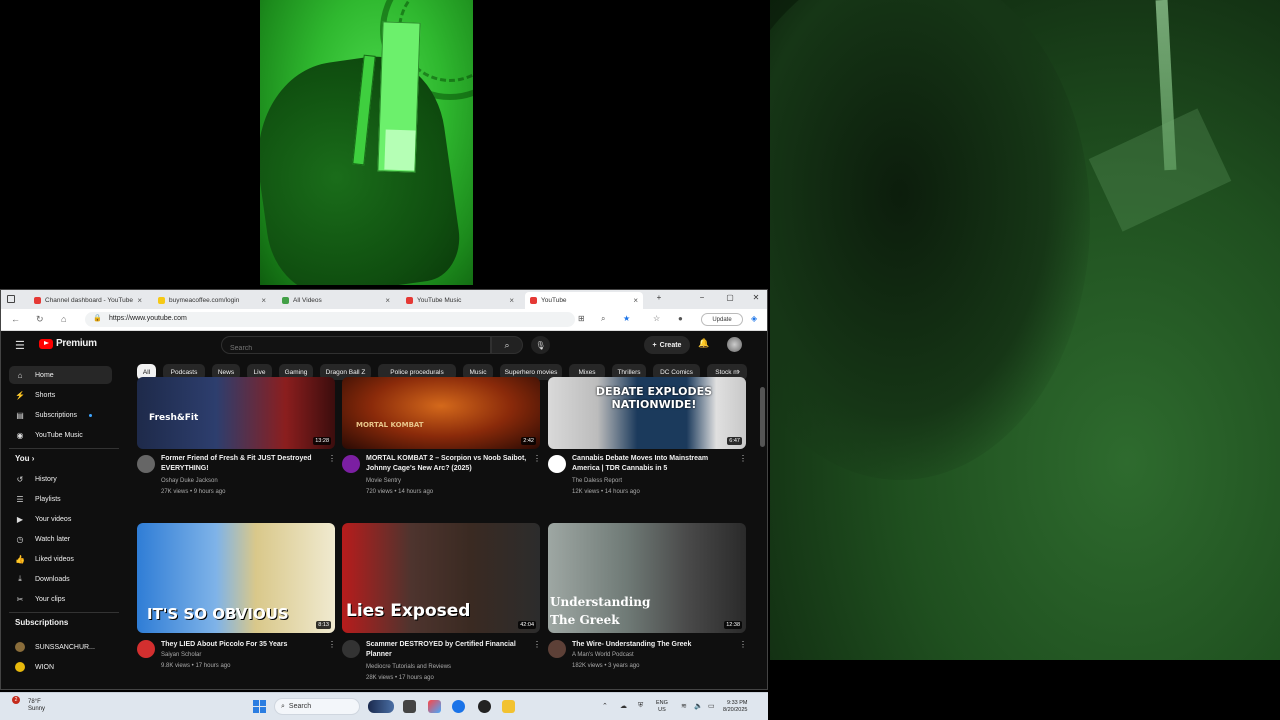  I want to click on chips-next-arrow-icon: ›, so click(738, 371).